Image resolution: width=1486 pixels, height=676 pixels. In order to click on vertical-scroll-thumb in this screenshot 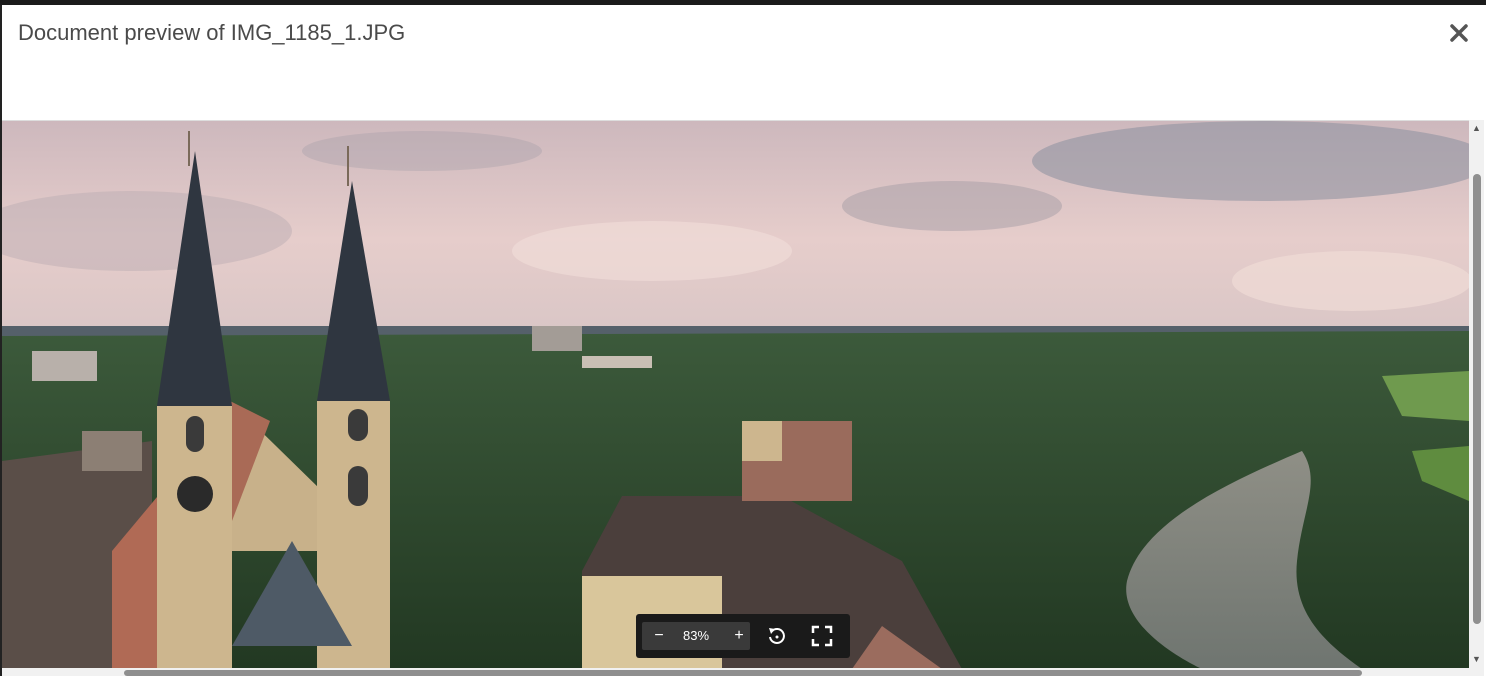, I will do `click(1477, 399)`.